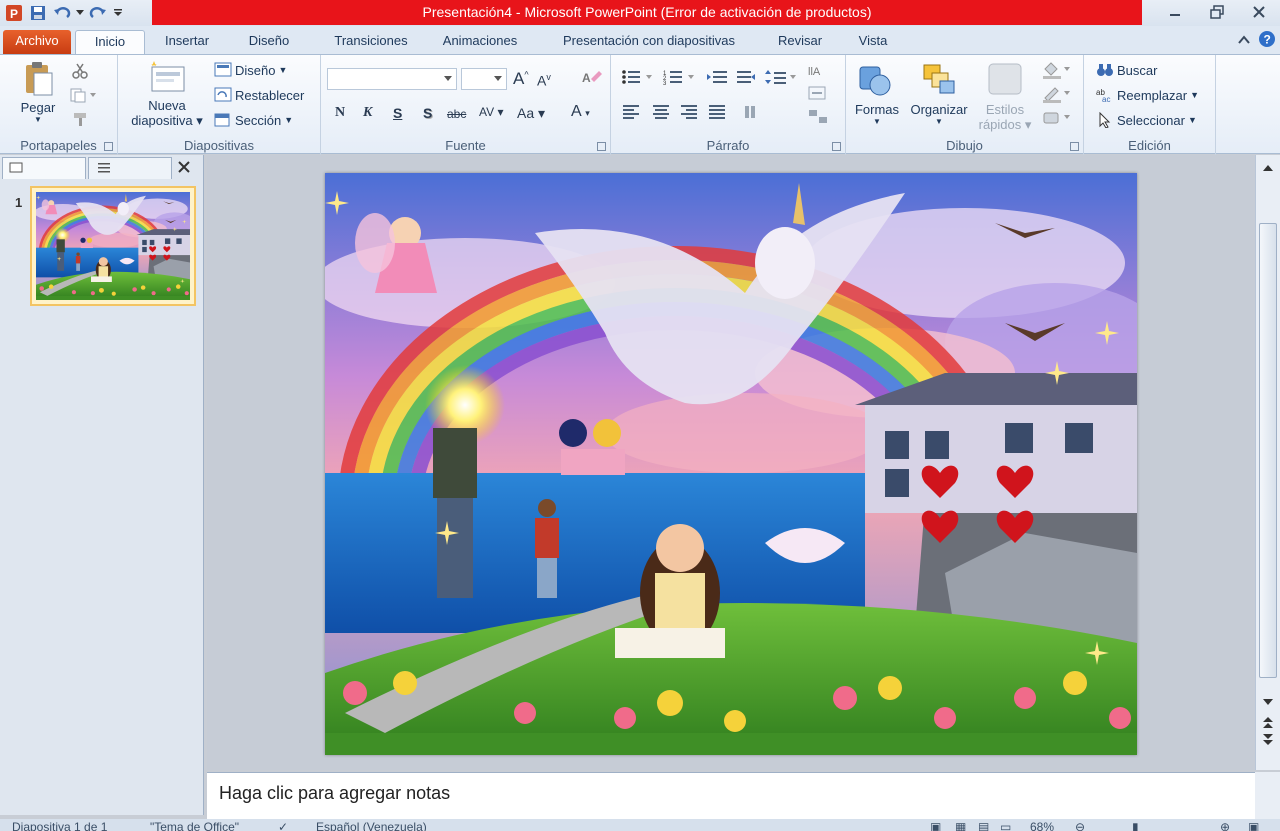 The image size is (1280, 831). What do you see at coordinates (259, 95) in the screenshot?
I see `reset-button: Restablecer` at bounding box center [259, 95].